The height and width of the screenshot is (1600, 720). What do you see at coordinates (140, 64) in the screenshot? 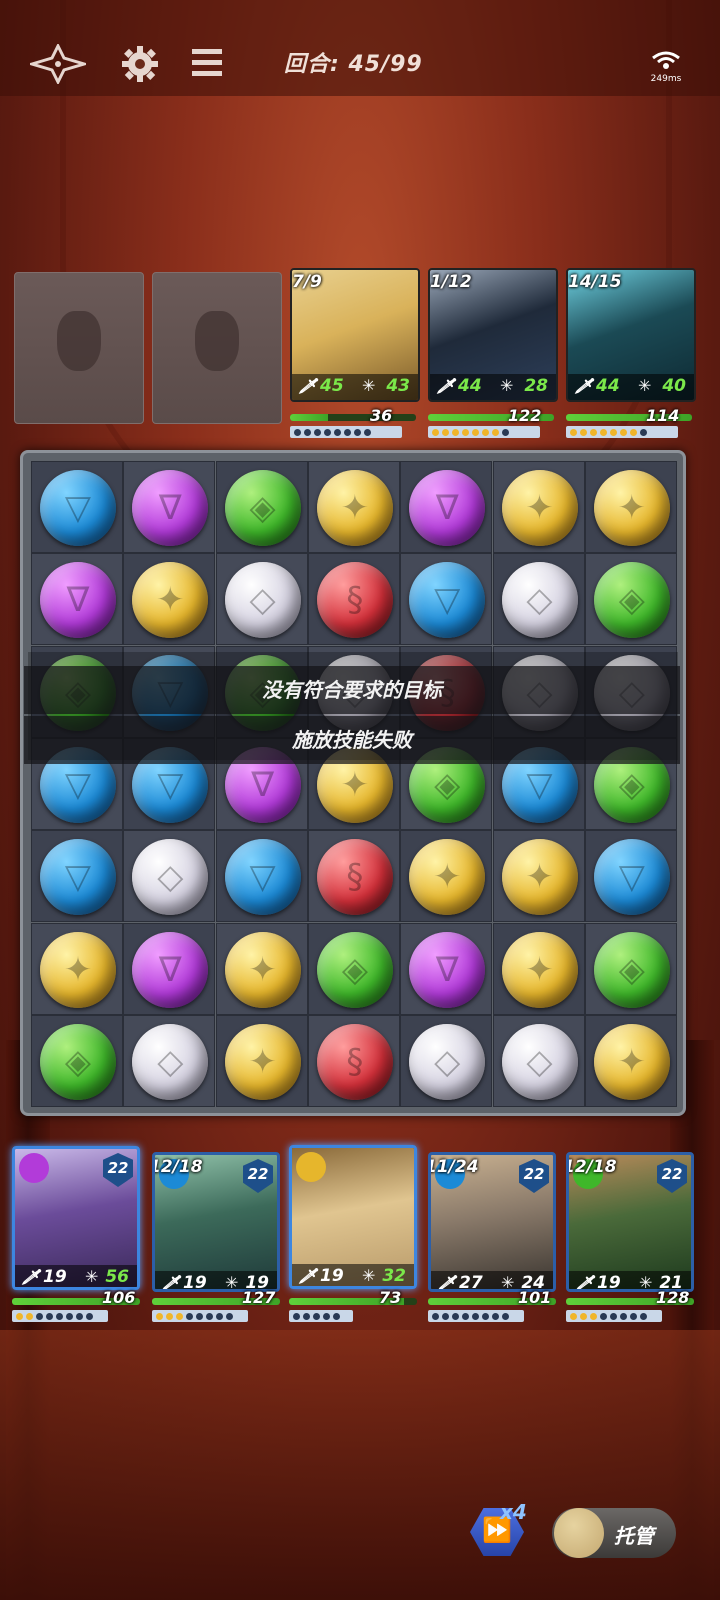
I see `gear-icon` at bounding box center [140, 64].